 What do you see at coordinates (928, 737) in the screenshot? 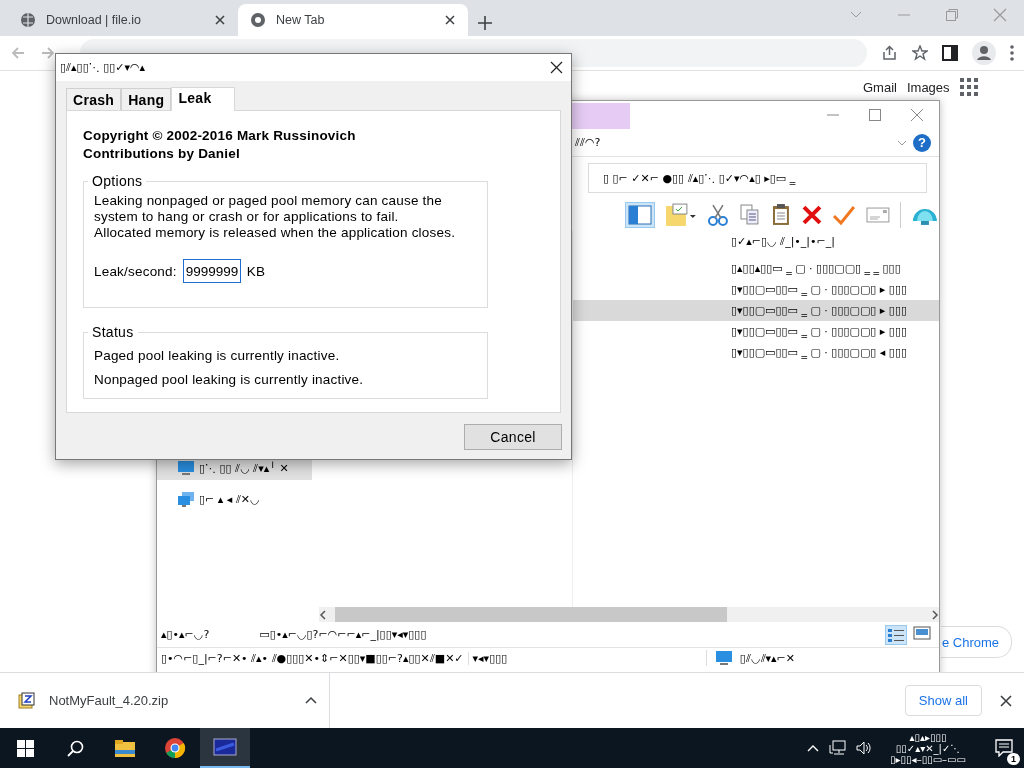
I see `clock-text: ▴▯▴▸▯▯▯` at bounding box center [928, 737].